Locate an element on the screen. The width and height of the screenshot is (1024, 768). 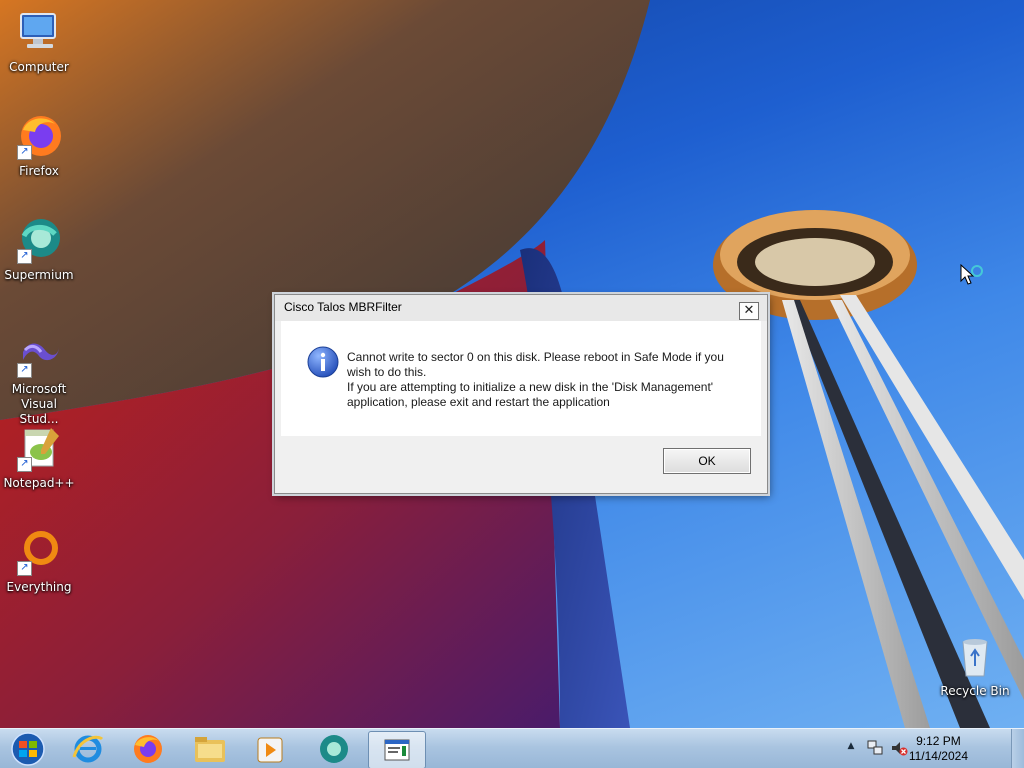
desktop-icon-notepadpp: ↗ Notepad++ is located at coordinates (39, 457).